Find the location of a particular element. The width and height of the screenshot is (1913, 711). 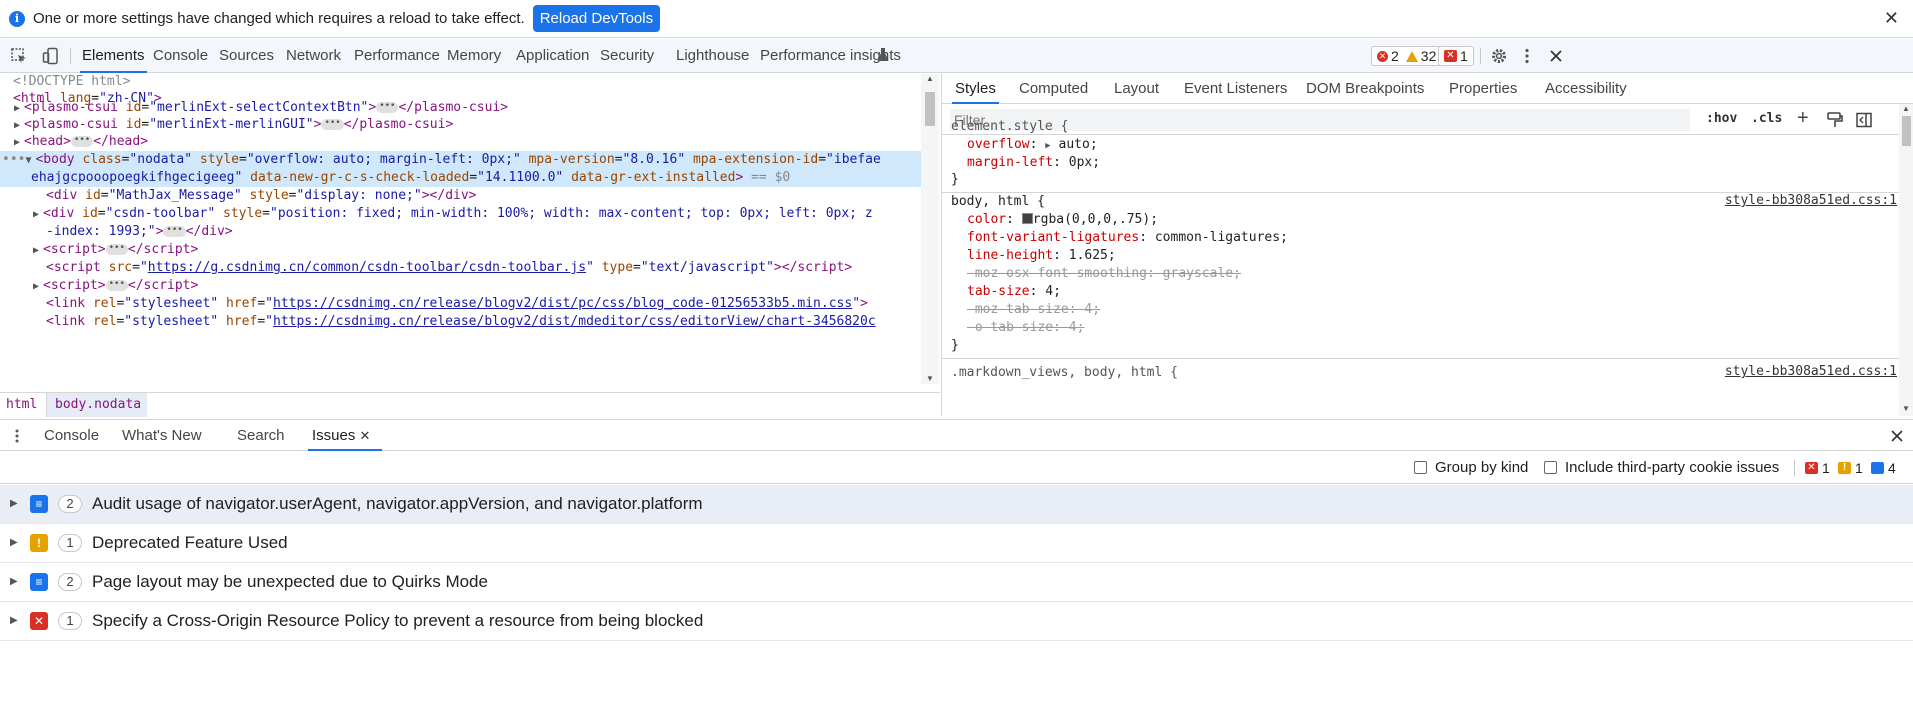

close-devtools-icon is located at coordinates (1556, 56).